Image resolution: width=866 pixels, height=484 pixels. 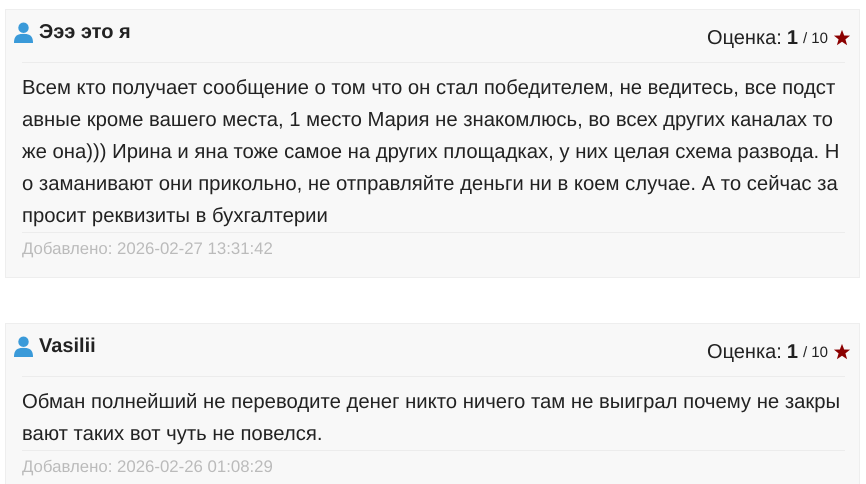 What do you see at coordinates (67, 346) in the screenshot?
I see `author-name: Vasilii` at bounding box center [67, 346].